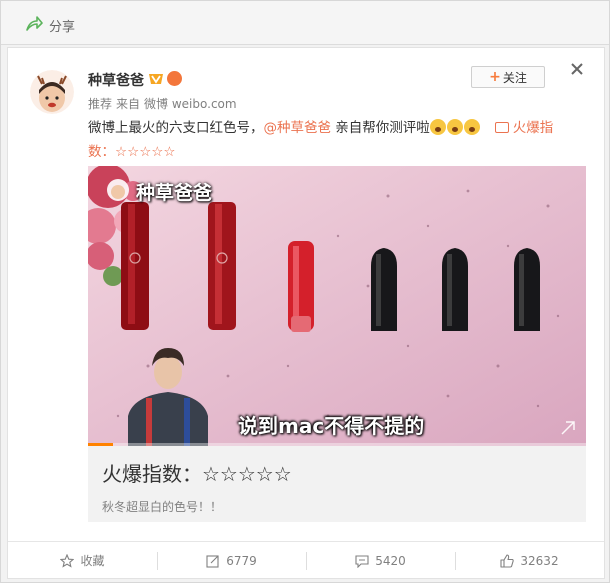  Describe the element at coordinates (241, 560) in the screenshot. I see `repost-count: 6779` at that location.